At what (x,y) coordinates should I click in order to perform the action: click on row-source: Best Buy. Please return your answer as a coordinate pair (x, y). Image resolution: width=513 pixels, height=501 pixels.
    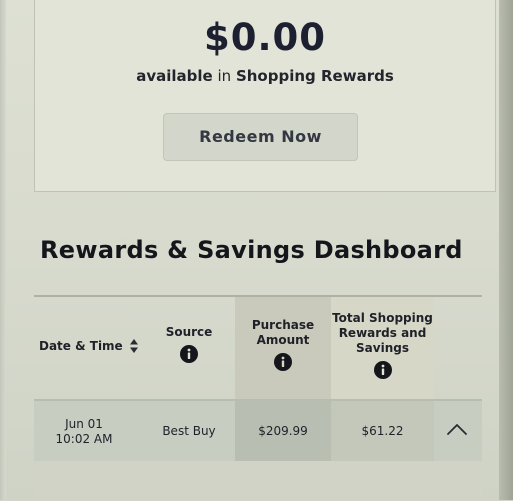
    Looking at the image, I should click on (189, 431).